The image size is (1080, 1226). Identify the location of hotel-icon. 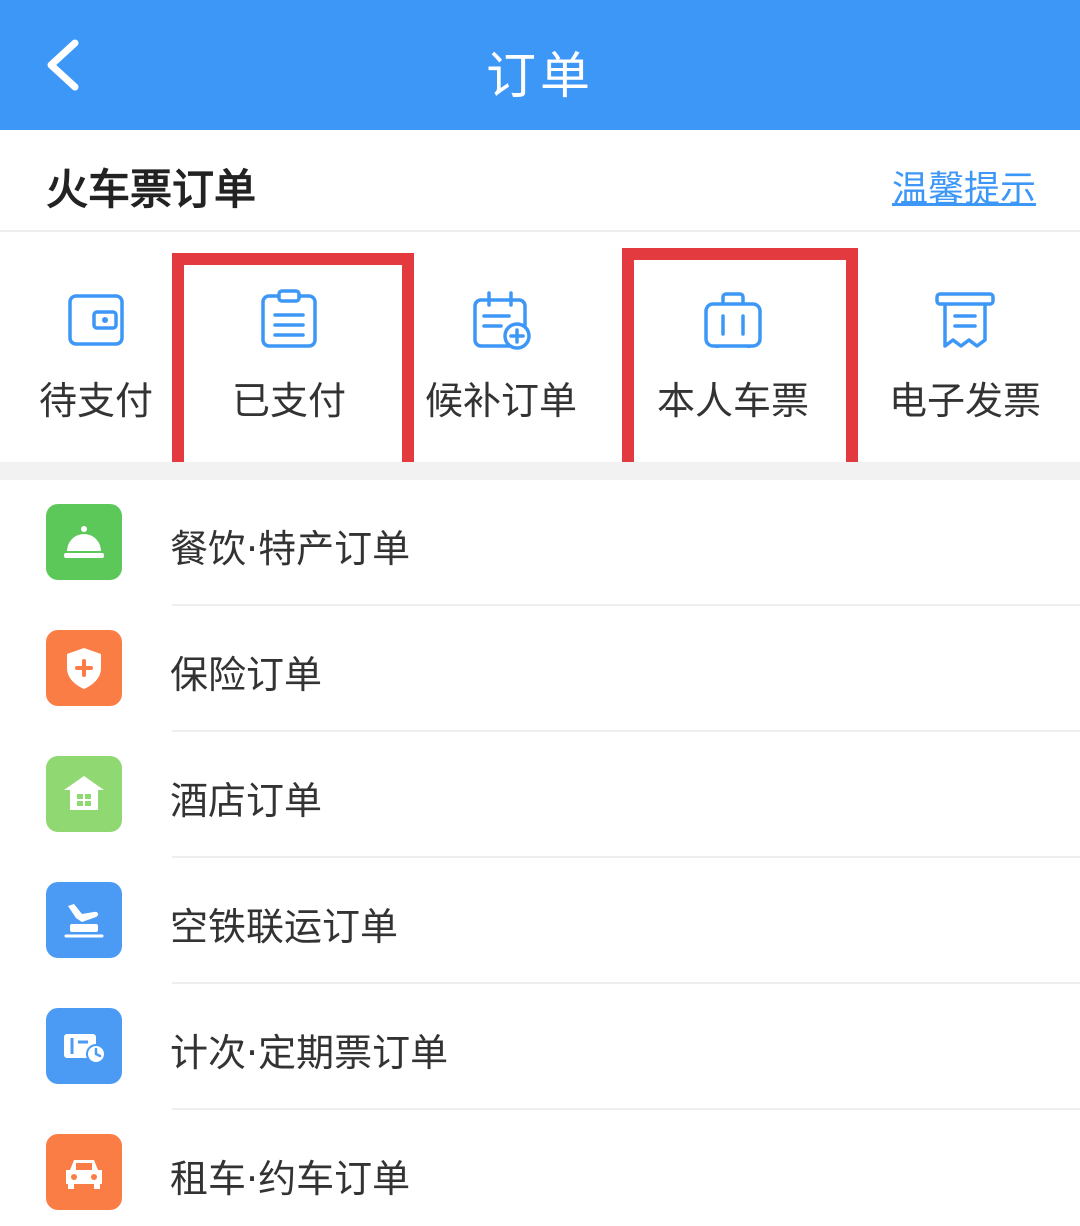
(84, 794).